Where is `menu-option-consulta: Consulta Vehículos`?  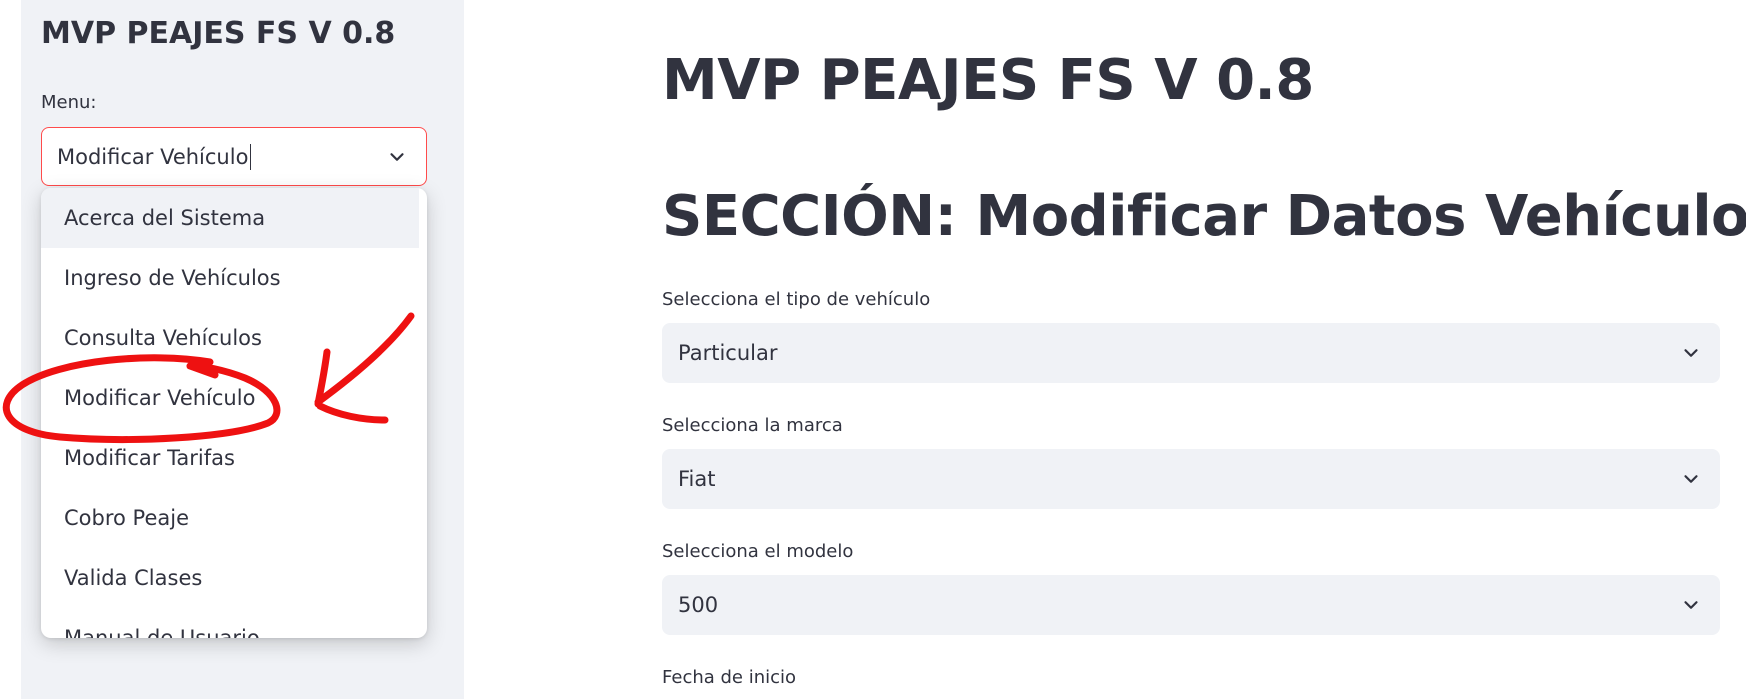 menu-option-consulta: Consulta Vehículos is located at coordinates (234, 338).